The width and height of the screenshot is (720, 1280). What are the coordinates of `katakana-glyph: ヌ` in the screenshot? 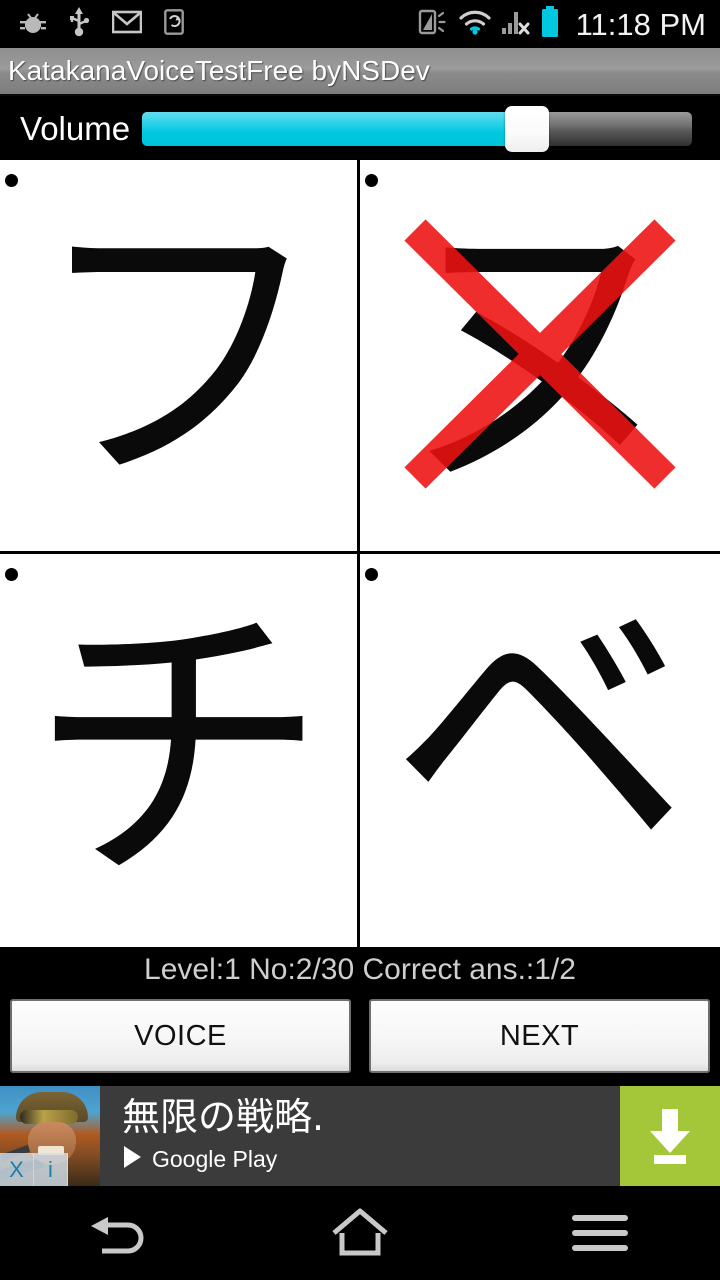 It's located at (540, 355).